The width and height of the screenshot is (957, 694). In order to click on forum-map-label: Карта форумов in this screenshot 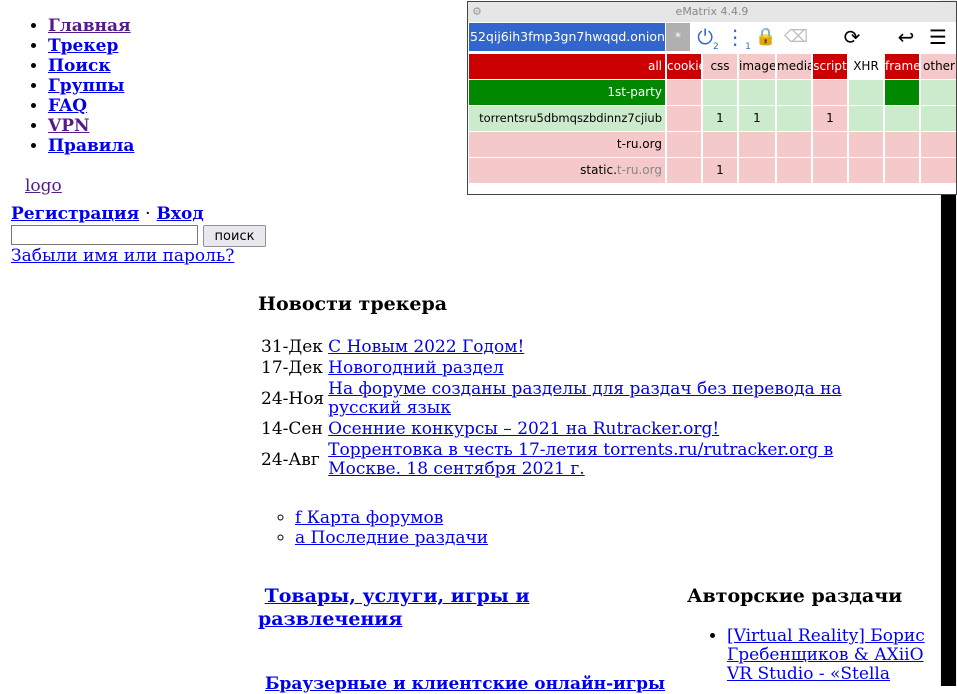, I will do `click(375, 518)`.